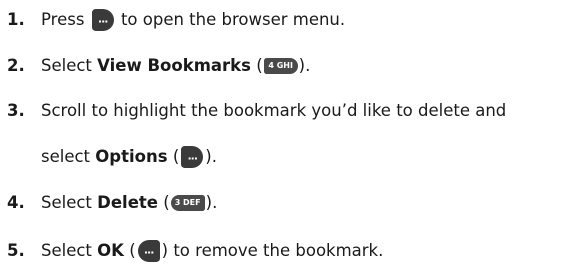  I want to click on step-bold-text: OK, so click(110, 250).